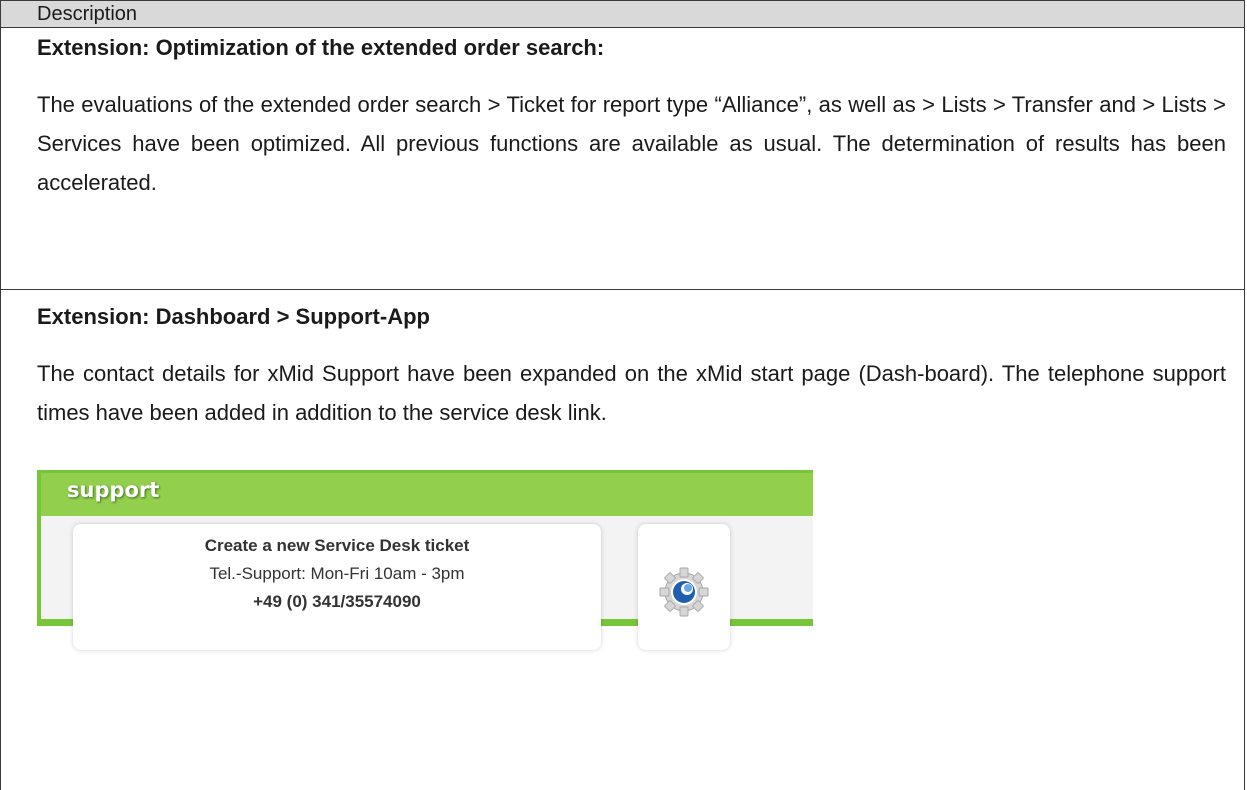  Describe the element at coordinates (337, 601) in the screenshot. I see `support-phone: +49 (0) 341/35574090` at that location.